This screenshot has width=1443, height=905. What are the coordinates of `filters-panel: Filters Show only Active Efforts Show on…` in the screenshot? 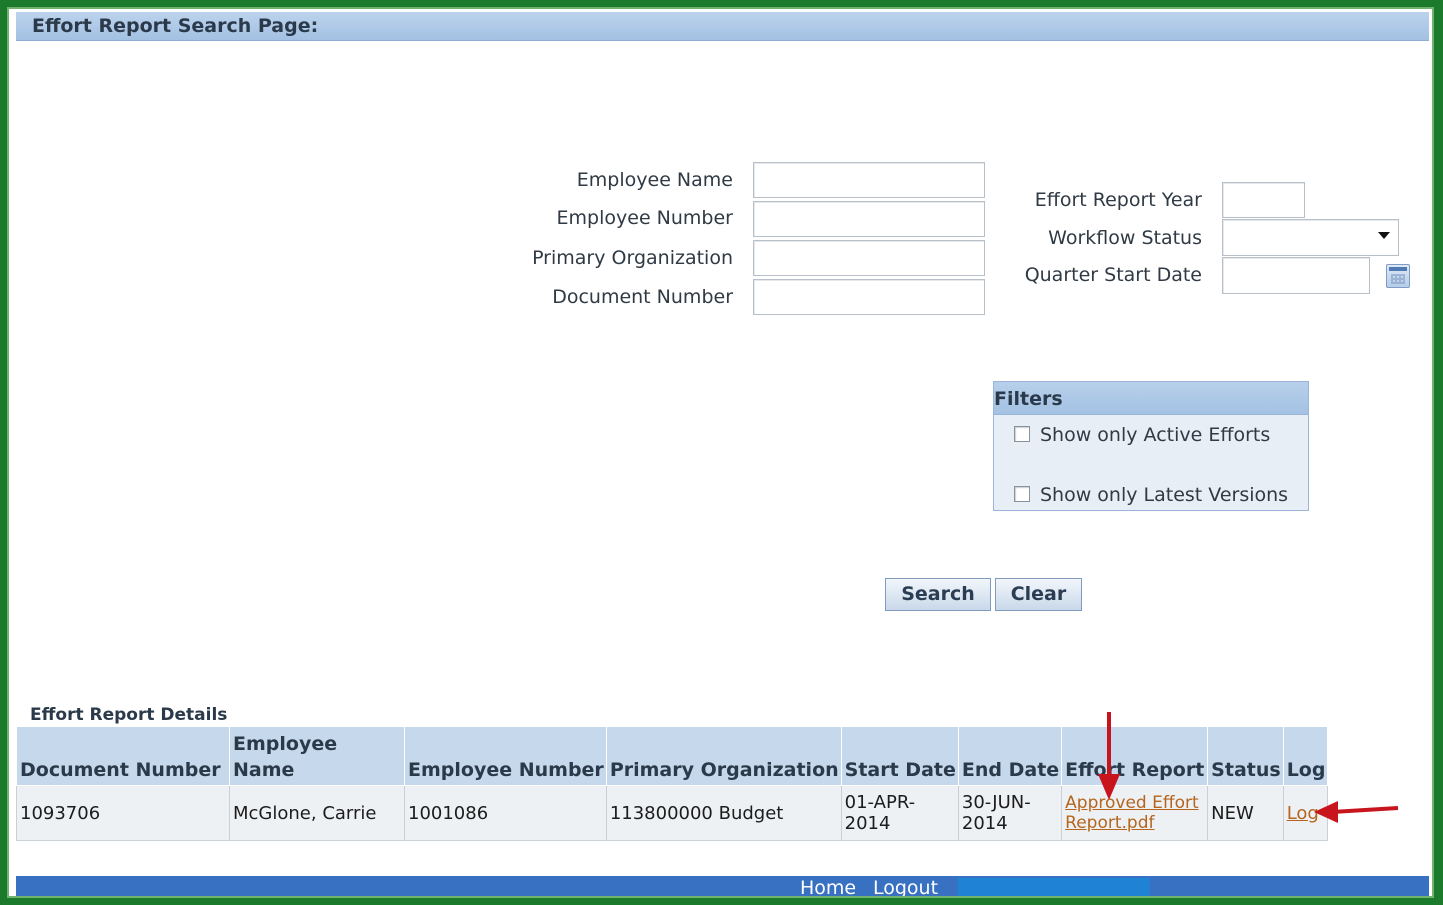 It's located at (1151, 446).